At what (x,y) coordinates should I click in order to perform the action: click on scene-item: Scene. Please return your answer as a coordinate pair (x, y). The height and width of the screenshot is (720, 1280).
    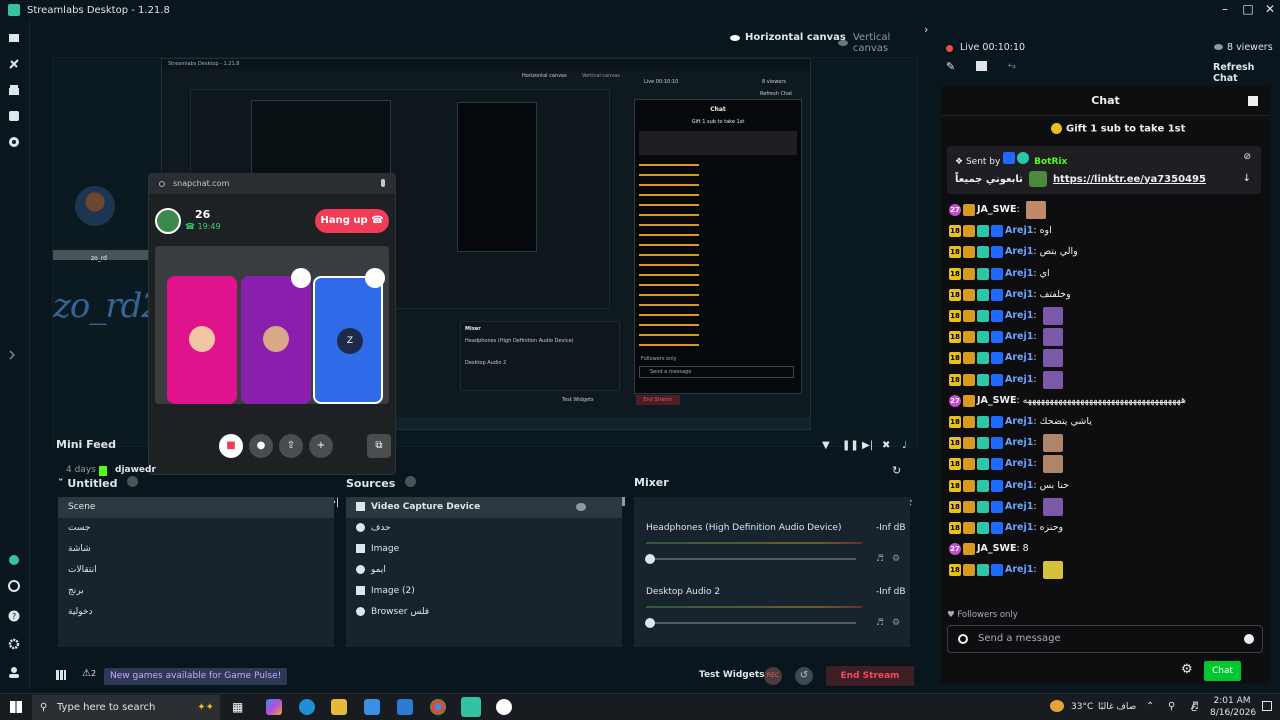
    Looking at the image, I should click on (196, 507).